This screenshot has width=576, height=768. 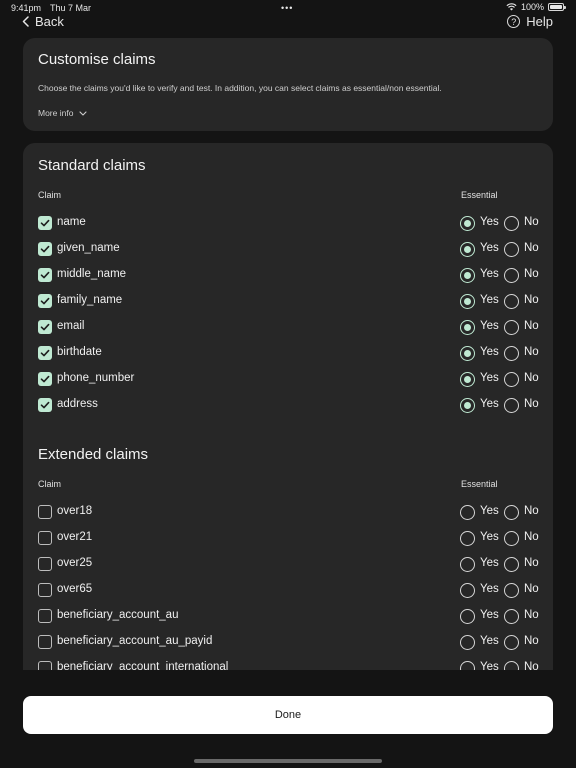 What do you see at coordinates (96, 378) in the screenshot?
I see `claim-label: phone_number` at bounding box center [96, 378].